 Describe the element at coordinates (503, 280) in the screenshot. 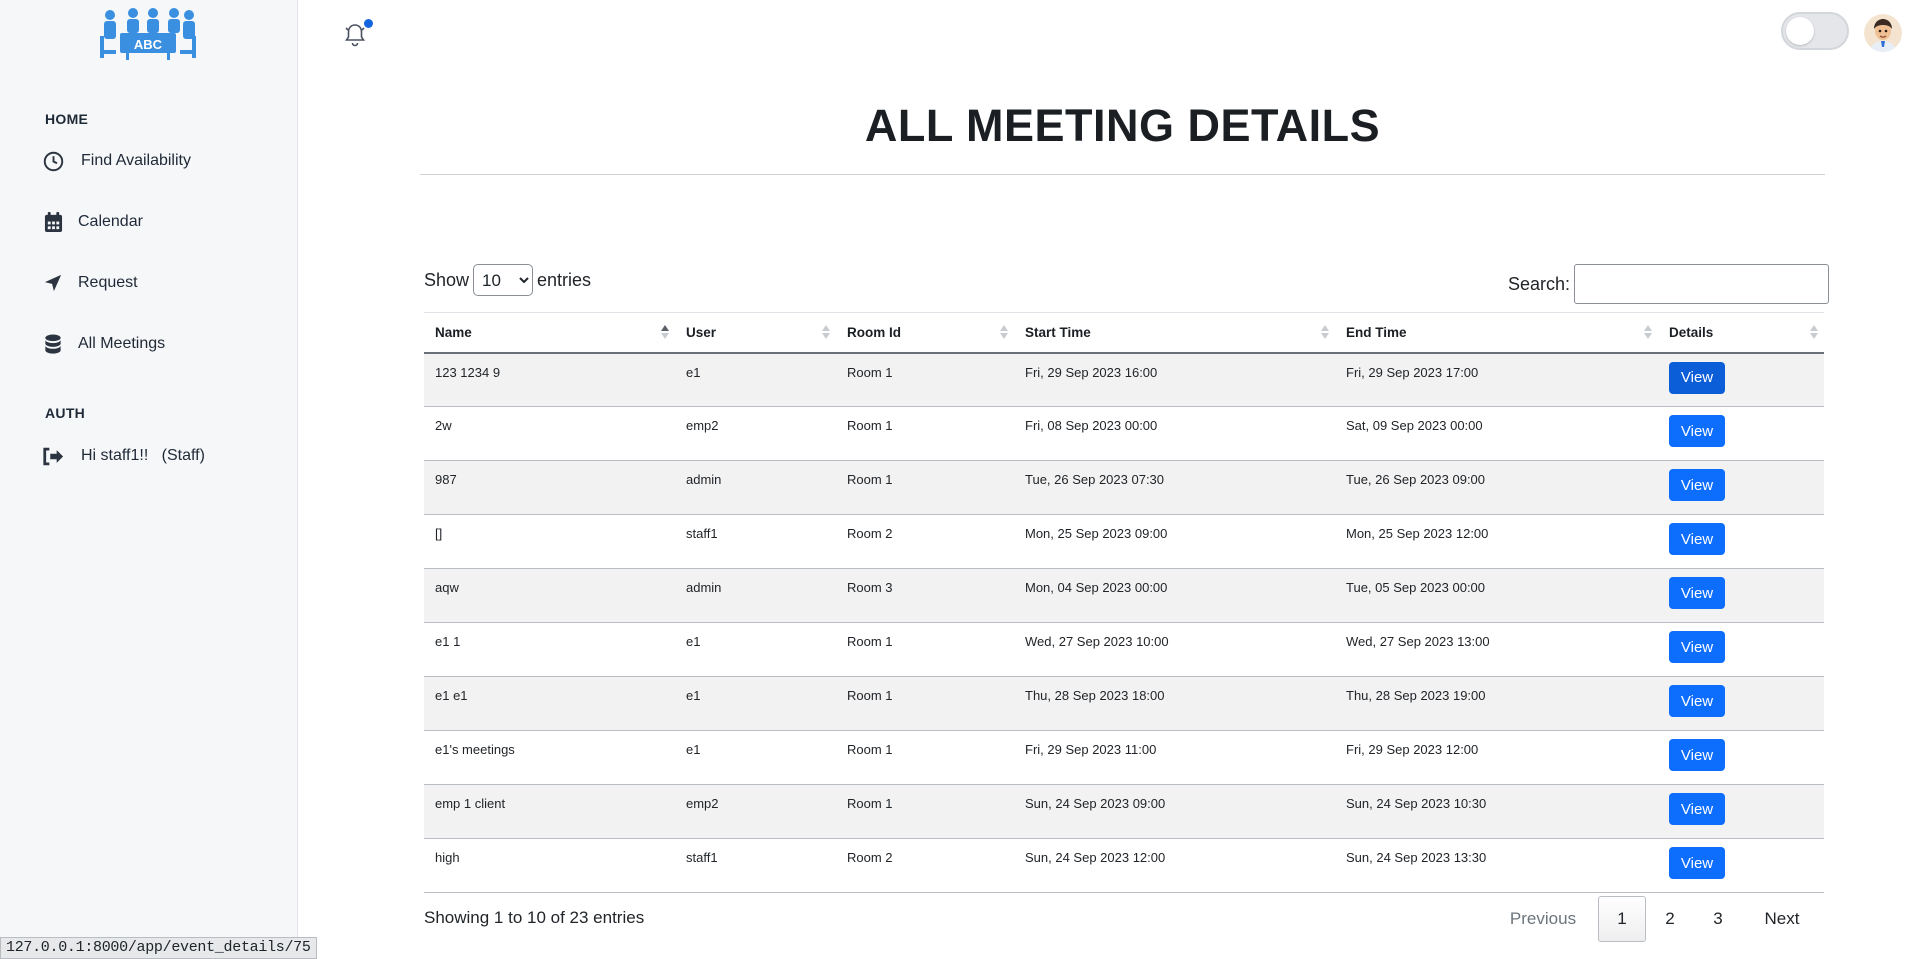

I see `page-size-select: 10 25 50 100` at that location.